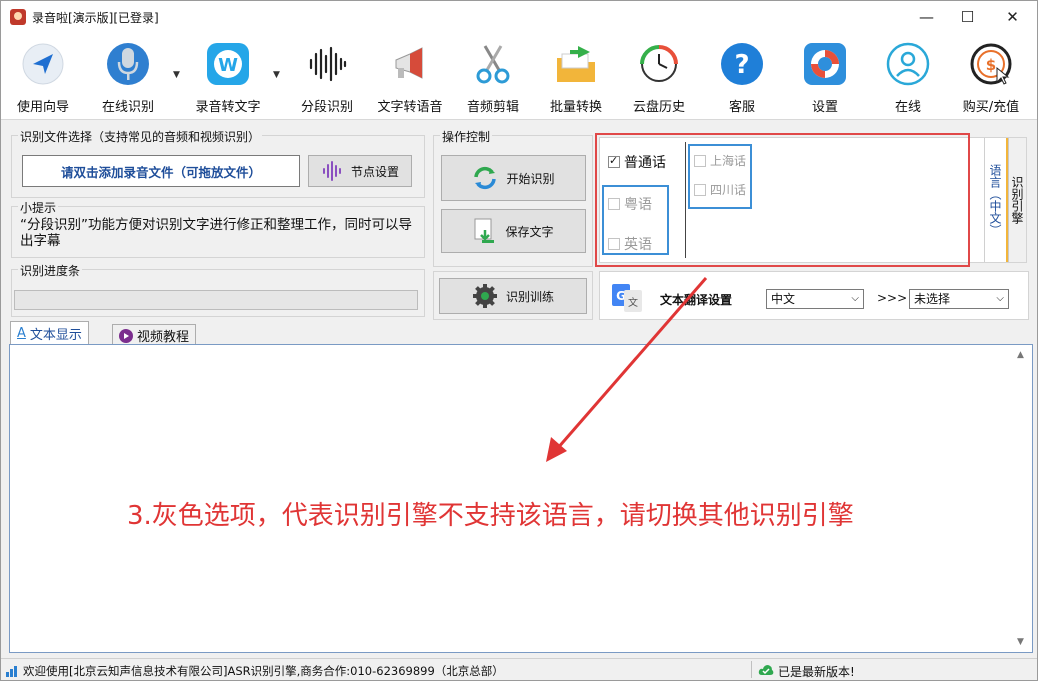 Image resolution: width=1038 pixels, height=681 pixels. Describe the element at coordinates (816, 672) in the screenshot. I see `status-right-text: 已是最新版本!` at that location.